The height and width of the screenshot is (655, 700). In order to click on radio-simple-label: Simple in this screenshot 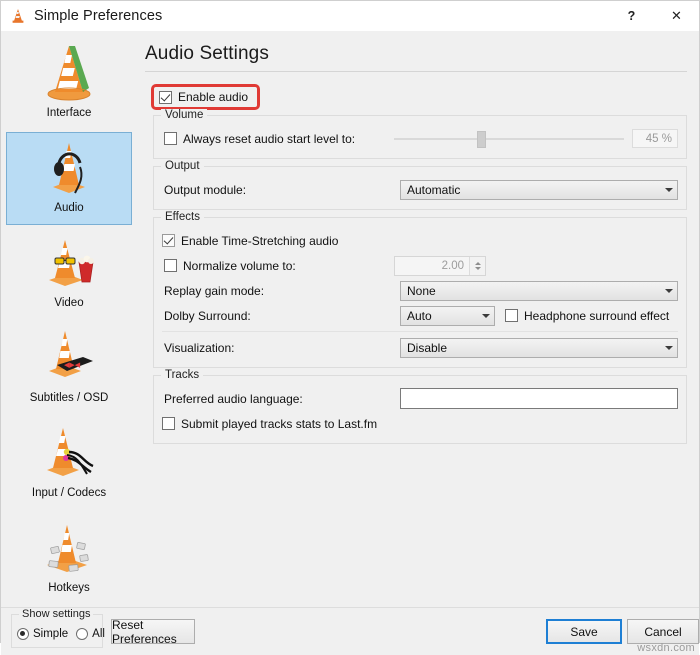, I will do `click(51, 633)`.